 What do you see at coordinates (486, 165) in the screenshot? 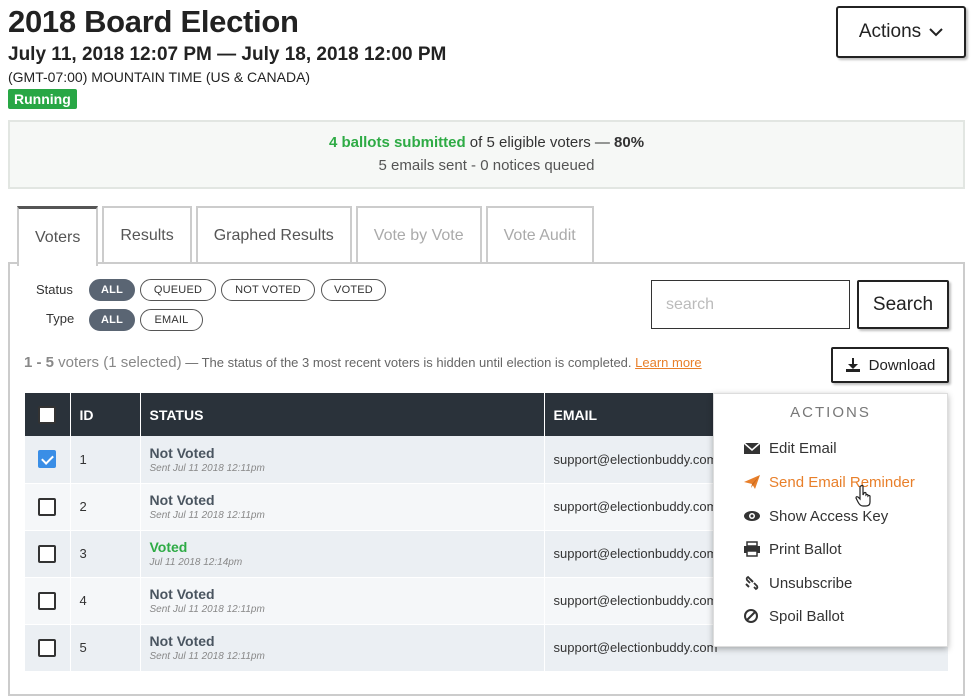
I see `email-stats: 5 emails sent - 0 notices queued` at bounding box center [486, 165].